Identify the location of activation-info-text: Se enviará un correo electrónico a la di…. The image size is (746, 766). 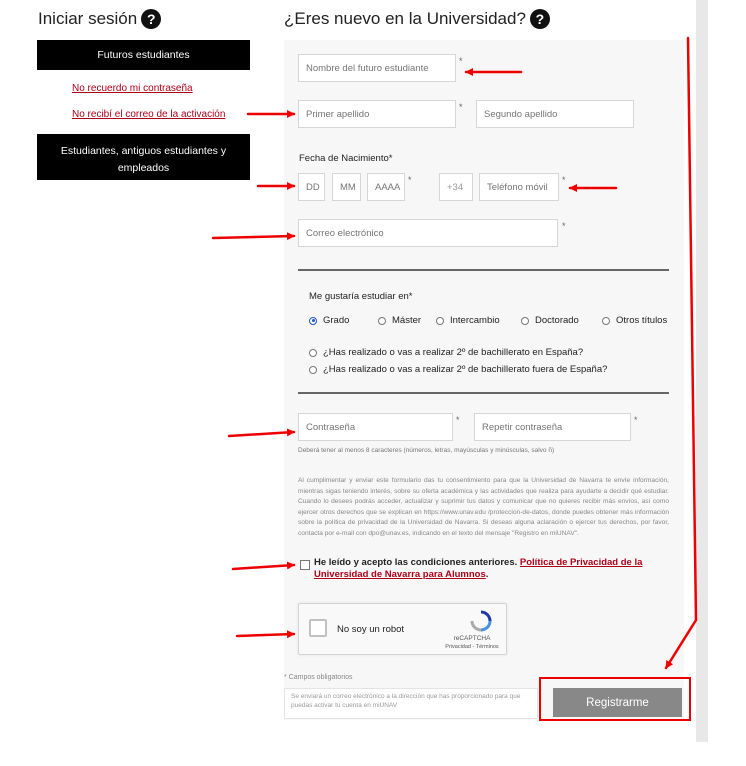
(406, 701).